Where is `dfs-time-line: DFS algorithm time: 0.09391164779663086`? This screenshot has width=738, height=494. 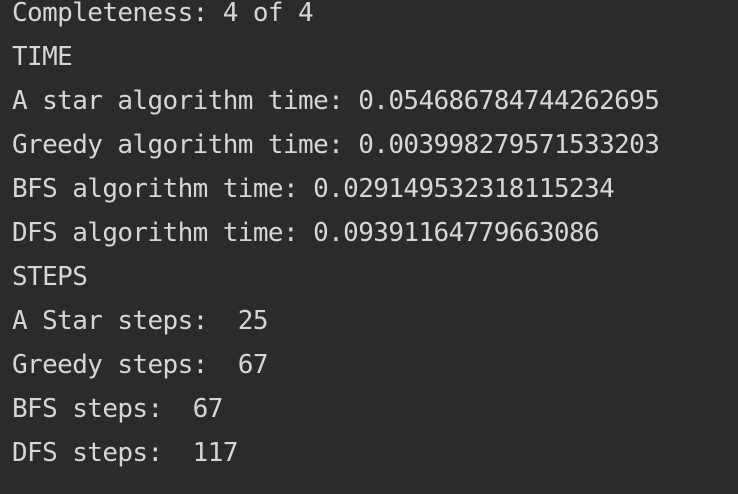
dfs-time-line: DFS algorithm time: 0.09391164779663086 is located at coordinates (306, 233).